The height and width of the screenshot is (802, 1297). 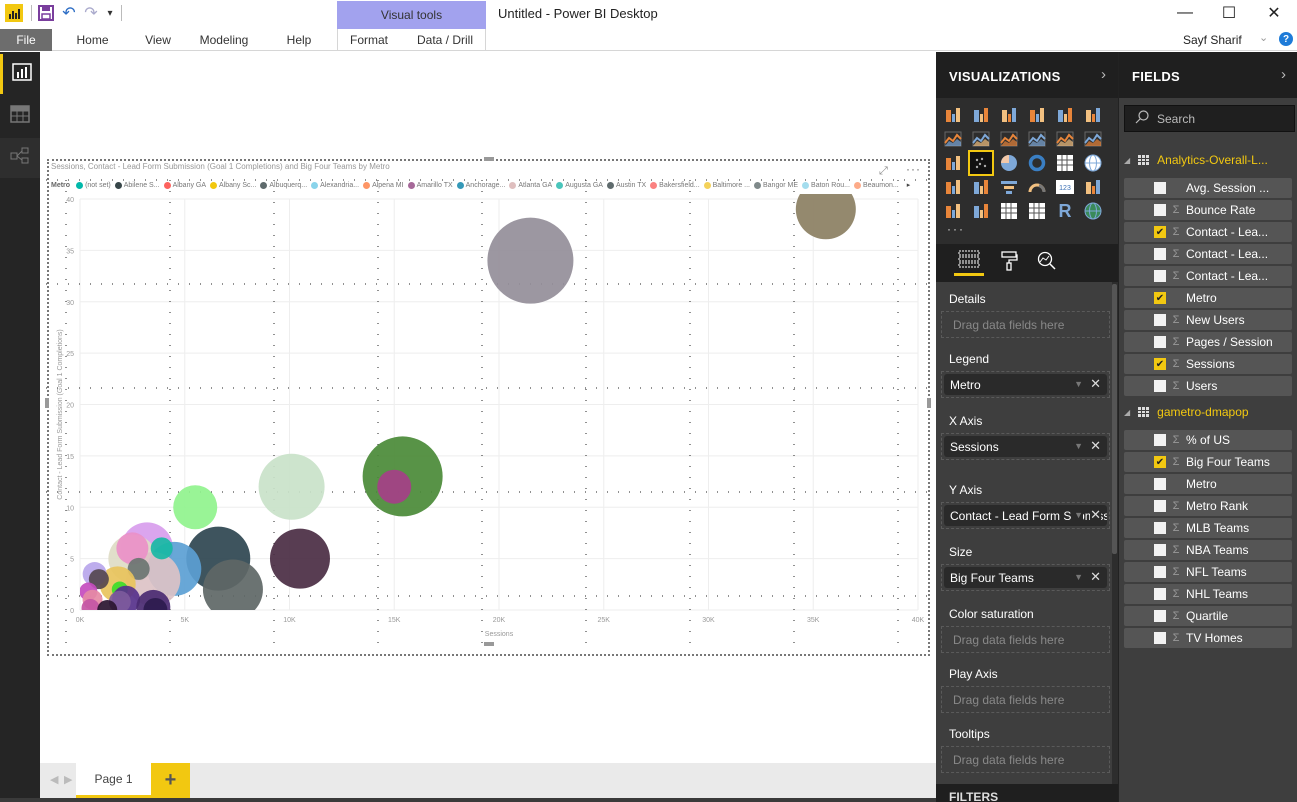 What do you see at coordinates (969, 263) in the screenshot?
I see `fields-tab` at bounding box center [969, 263].